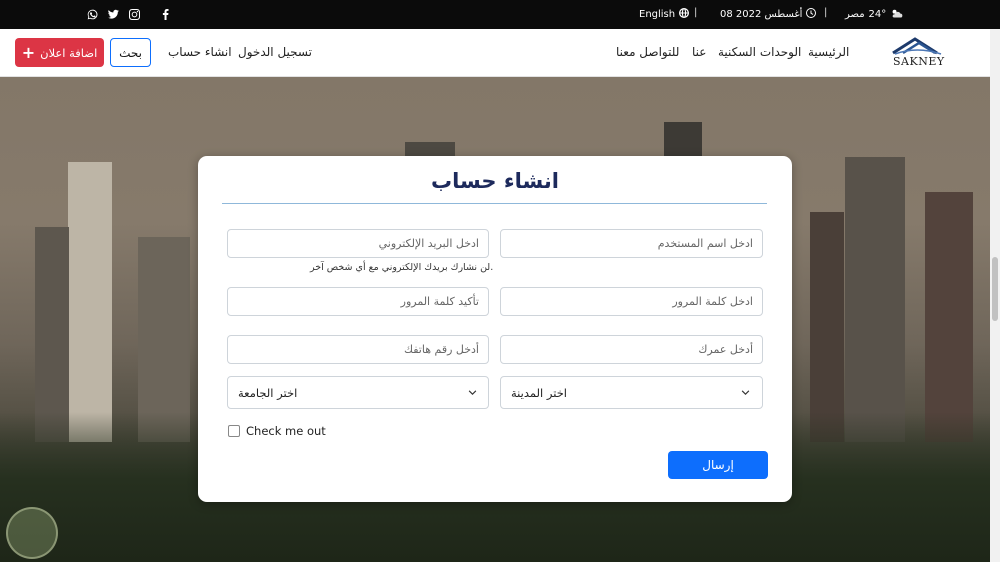 Image resolution: width=1000 pixels, height=562 pixels. I want to click on weather-location: مصر, so click(855, 14).